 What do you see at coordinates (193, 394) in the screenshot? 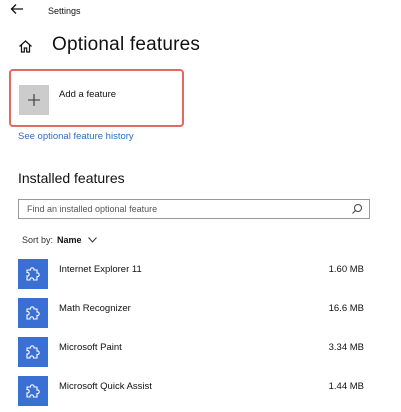
I see `list-item: Microsoft Quick Assist 1.44 MB` at bounding box center [193, 394].